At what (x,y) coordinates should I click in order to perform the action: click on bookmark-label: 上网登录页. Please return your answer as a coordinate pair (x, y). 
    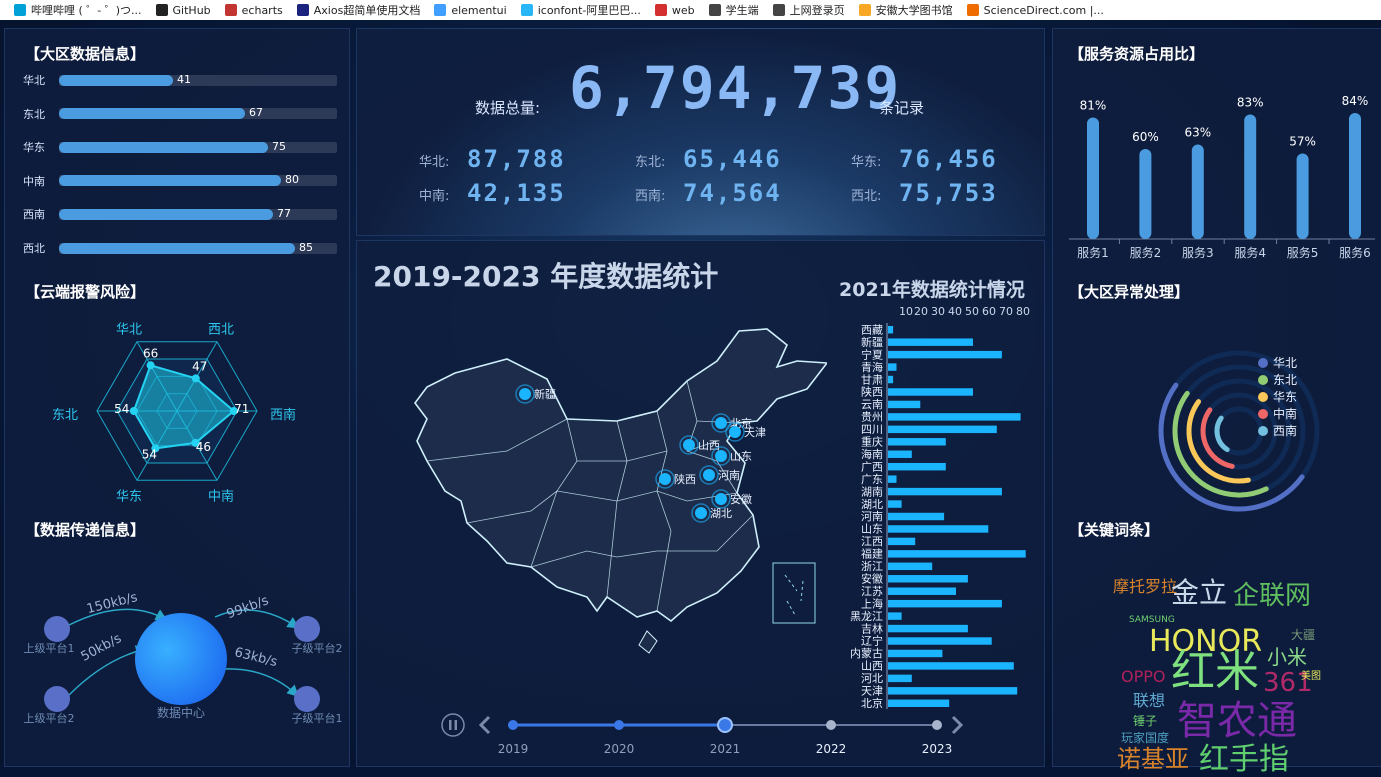
    Looking at the image, I should click on (817, 10).